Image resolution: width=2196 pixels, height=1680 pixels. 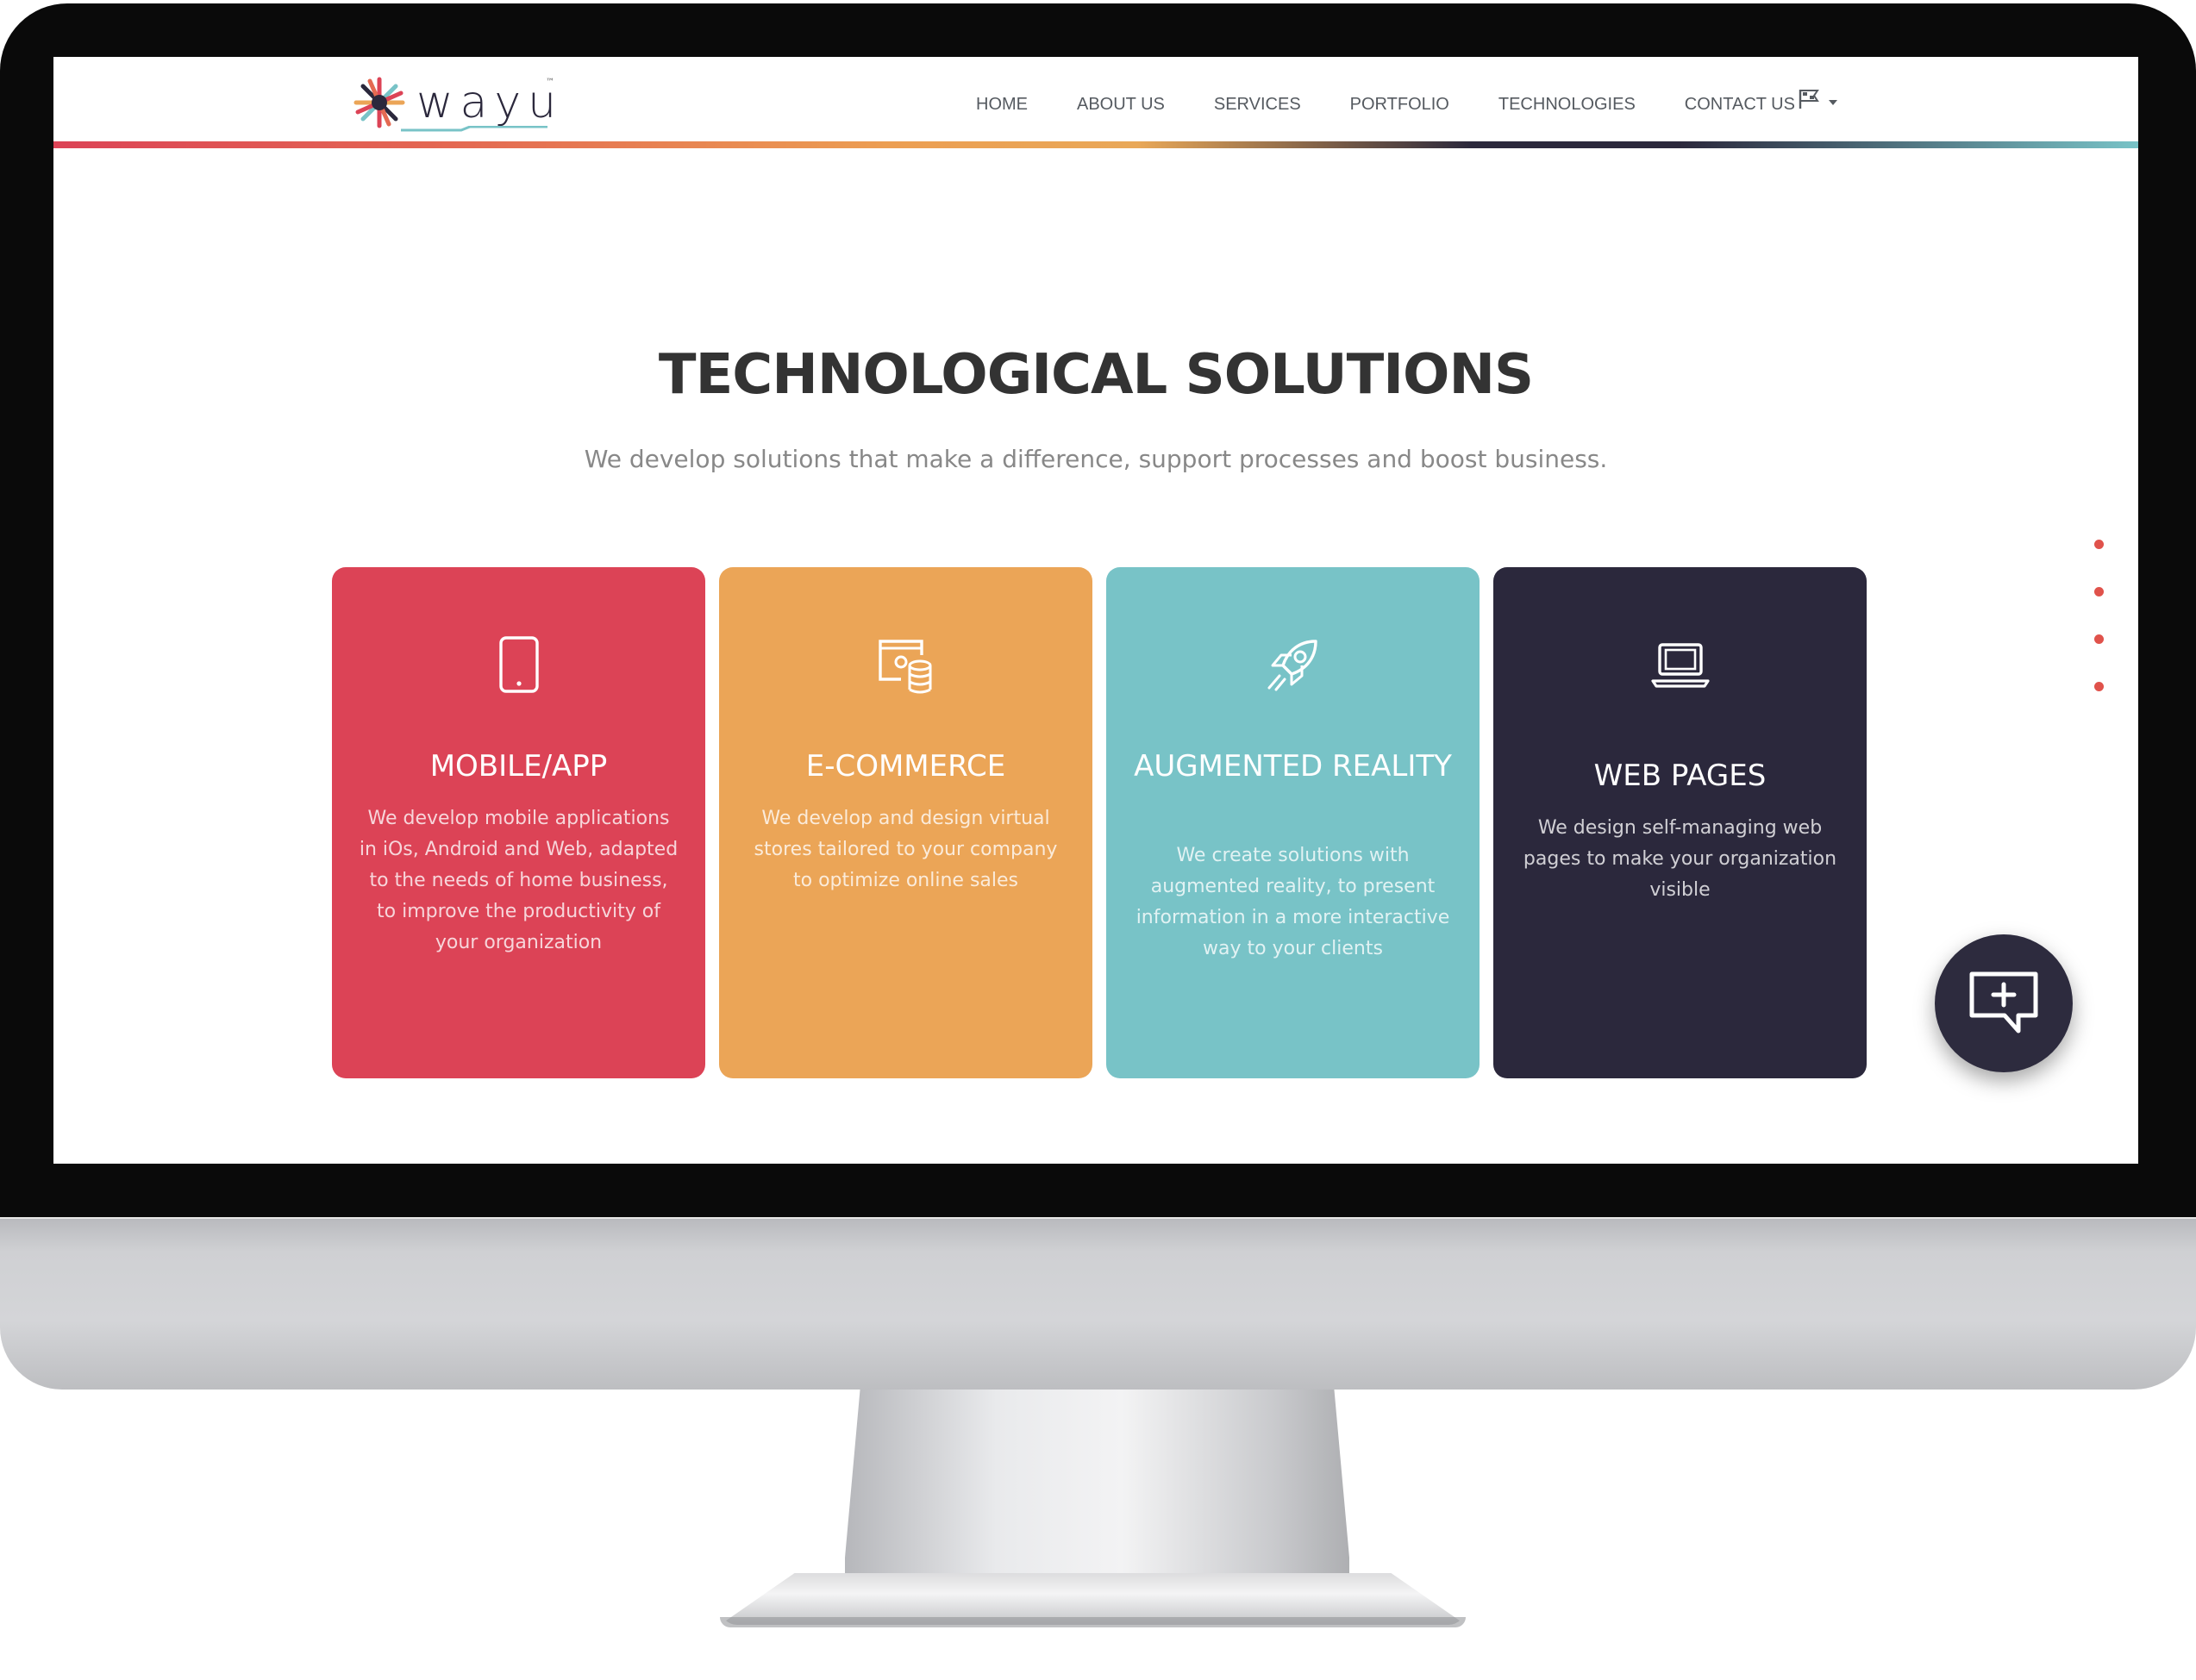 I want to click on language-dropdown, so click(x=1819, y=101).